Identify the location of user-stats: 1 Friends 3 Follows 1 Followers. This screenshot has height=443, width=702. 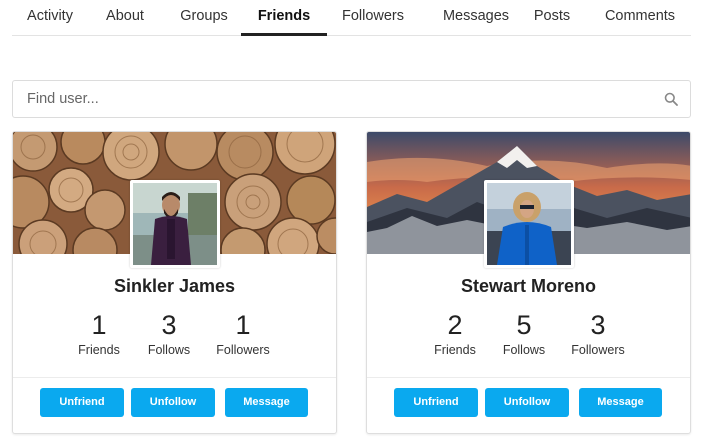
(174, 335).